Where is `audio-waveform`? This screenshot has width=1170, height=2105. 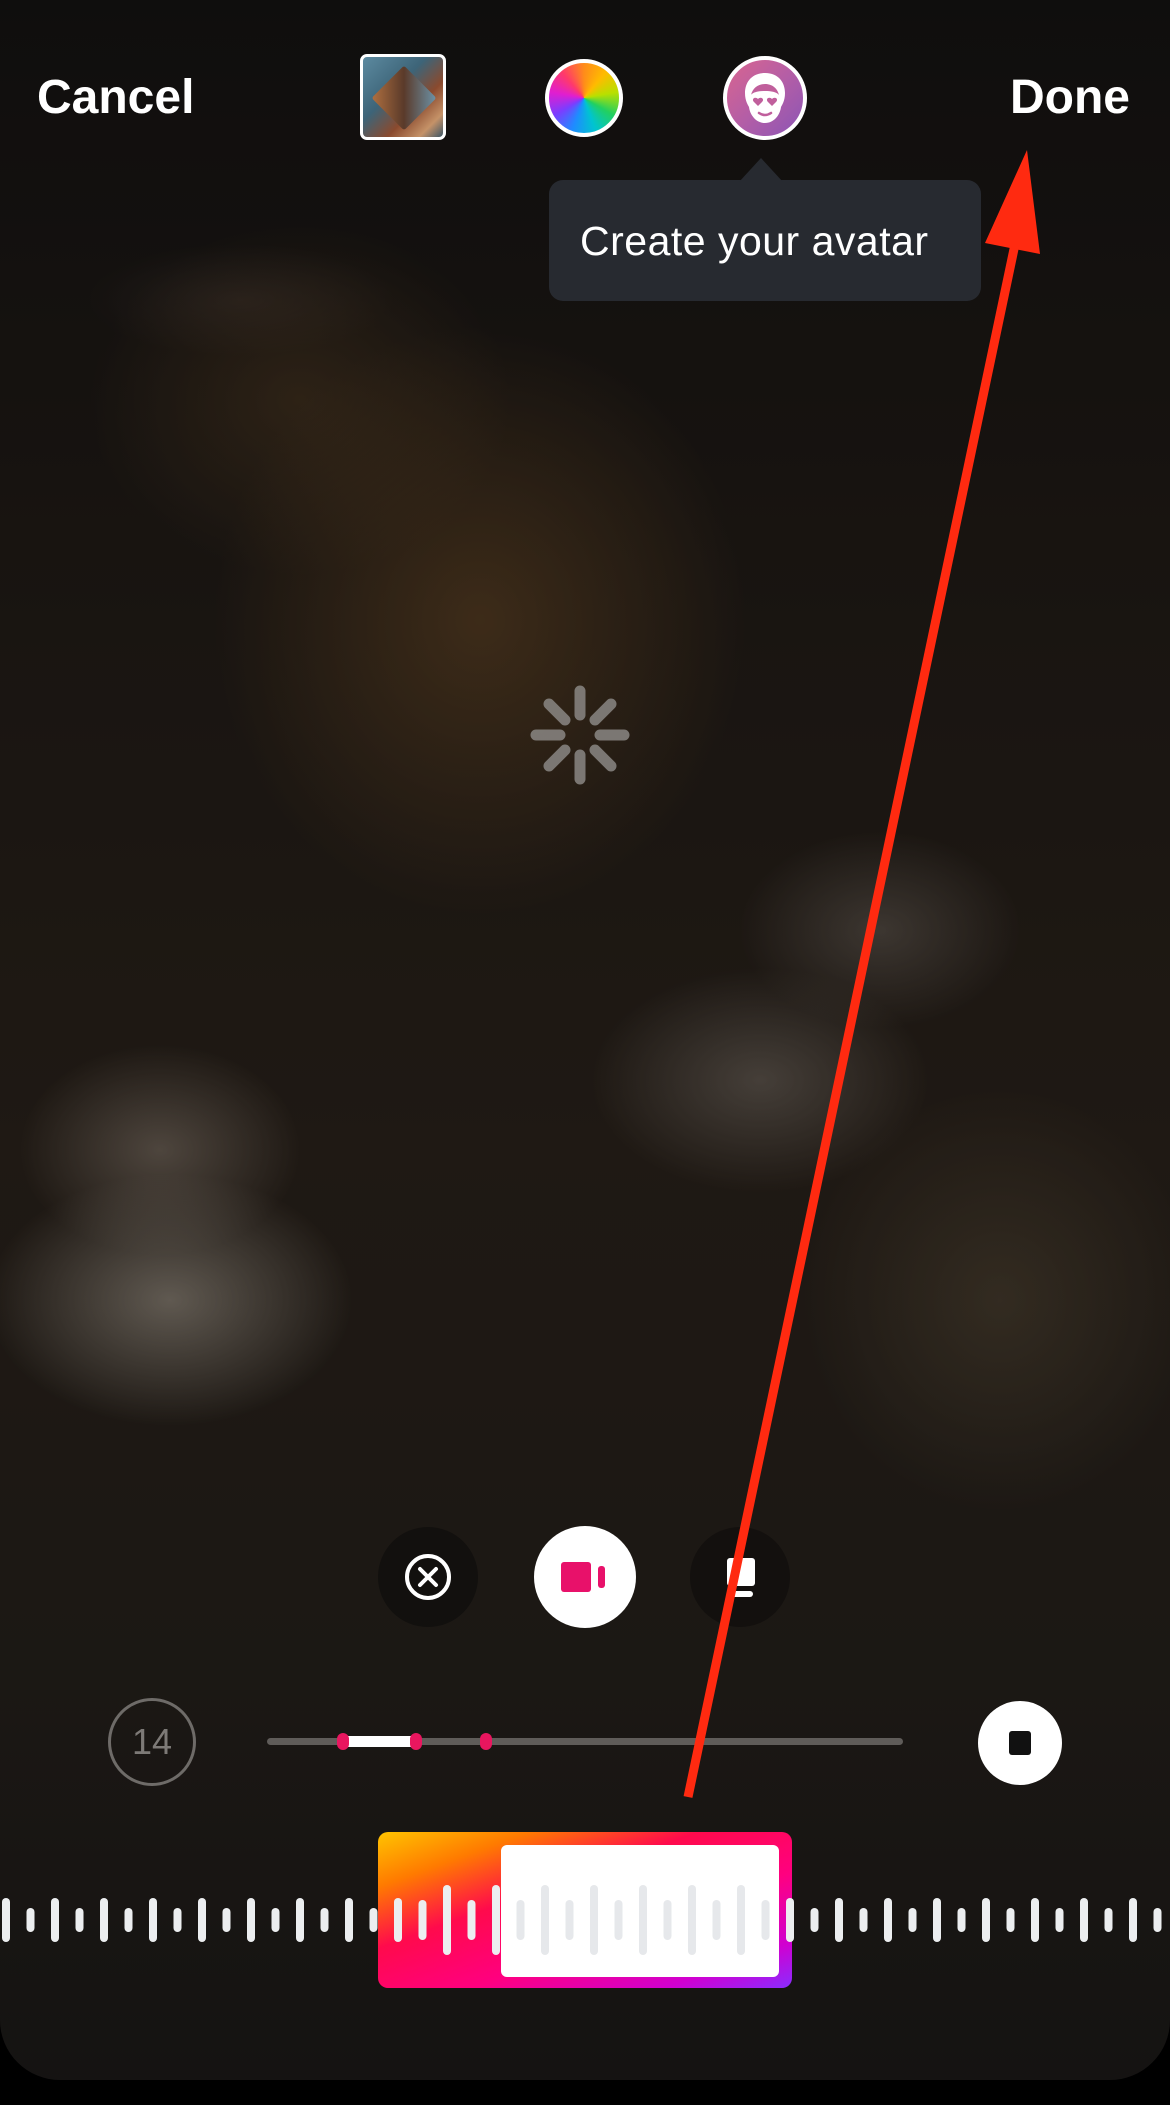
audio-waveform is located at coordinates (585, 1920).